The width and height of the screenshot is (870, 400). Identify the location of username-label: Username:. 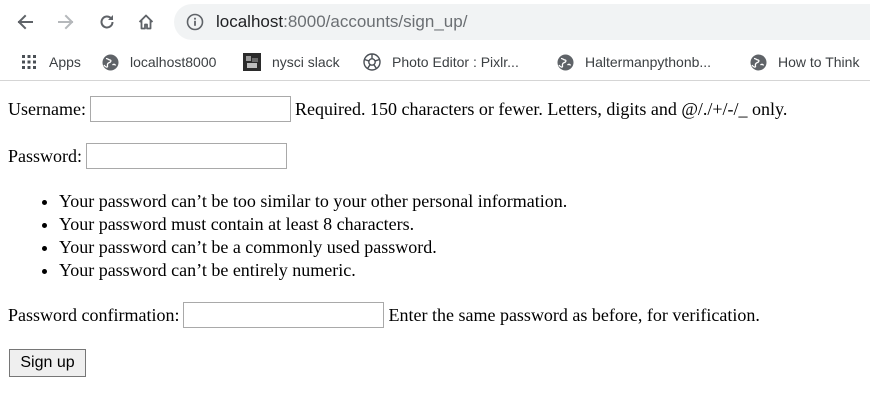
(47, 108).